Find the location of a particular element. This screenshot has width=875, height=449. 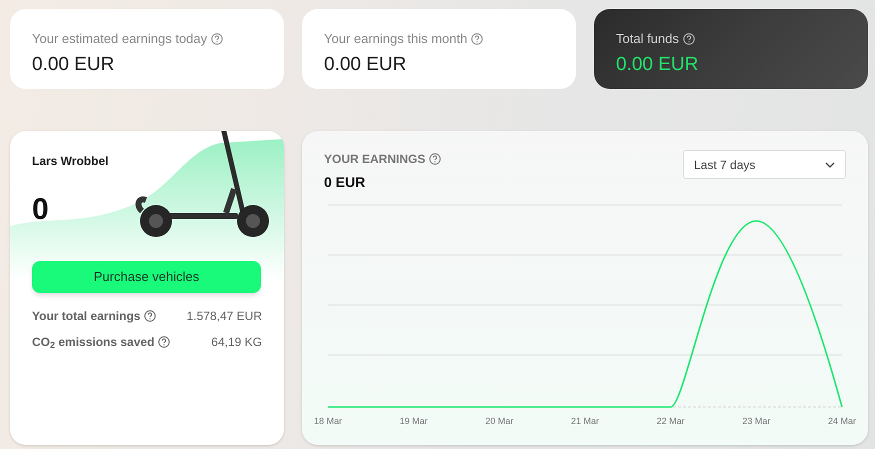

stat-value: 1.578,47 EUR is located at coordinates (224, 316).